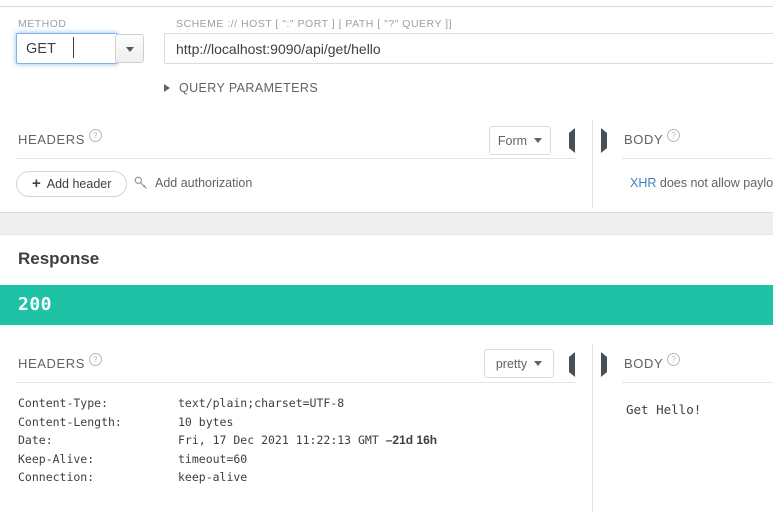  Describe the element at coordinates (609, 140) in the screenshot. I see `request-body-expand-button` at that location.